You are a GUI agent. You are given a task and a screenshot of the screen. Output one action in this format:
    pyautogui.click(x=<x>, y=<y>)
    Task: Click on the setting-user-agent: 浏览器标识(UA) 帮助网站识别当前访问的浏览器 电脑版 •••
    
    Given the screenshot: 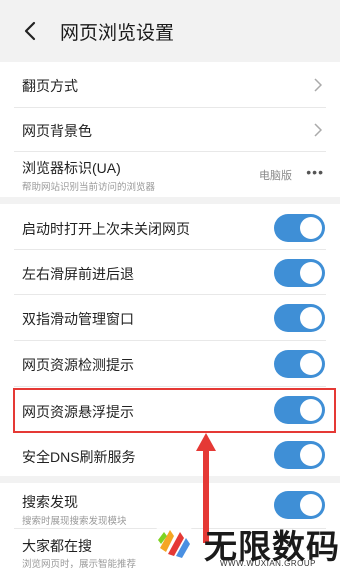 What is the action you would take?
    pyautogui.click(x=170, y=174)
    